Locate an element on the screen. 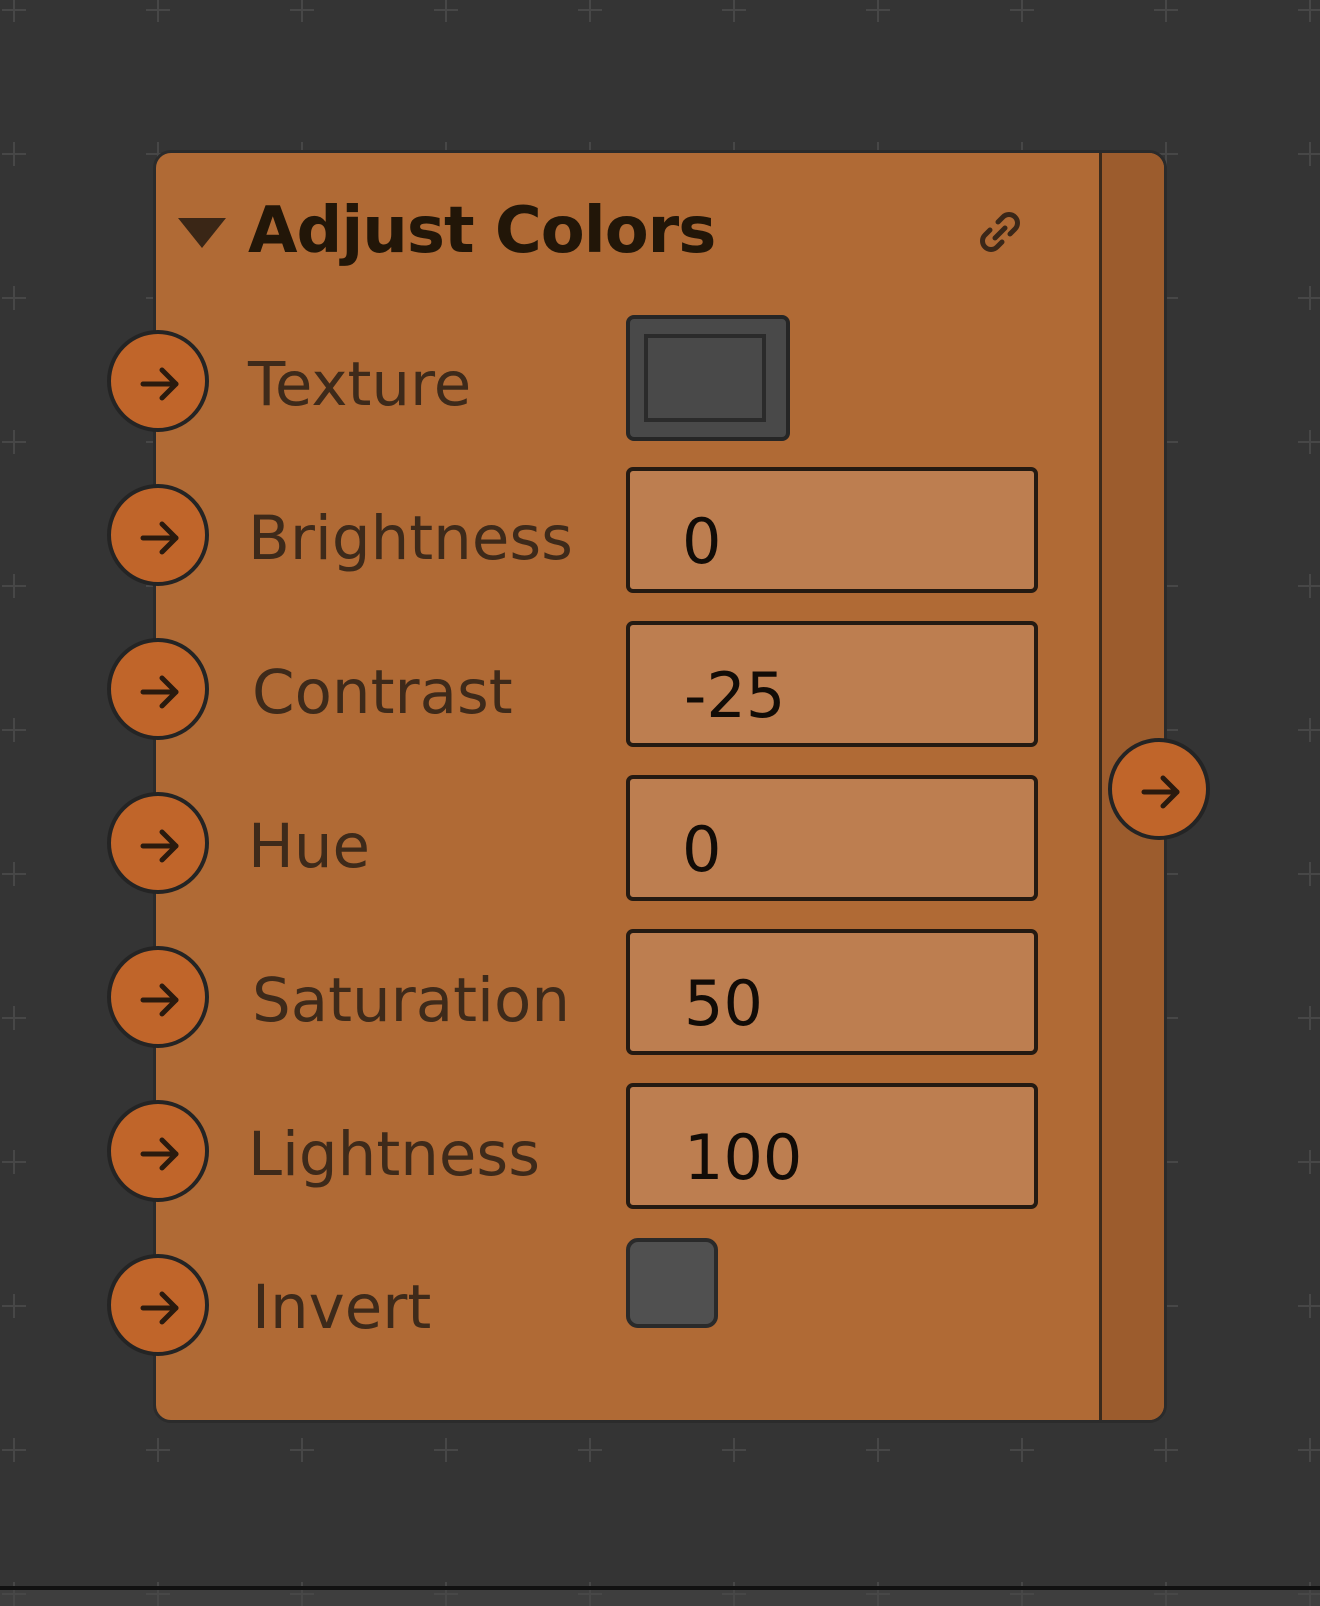 The image size is (1320, 1606). saturation-input-port is located at coordinates (158, 997).